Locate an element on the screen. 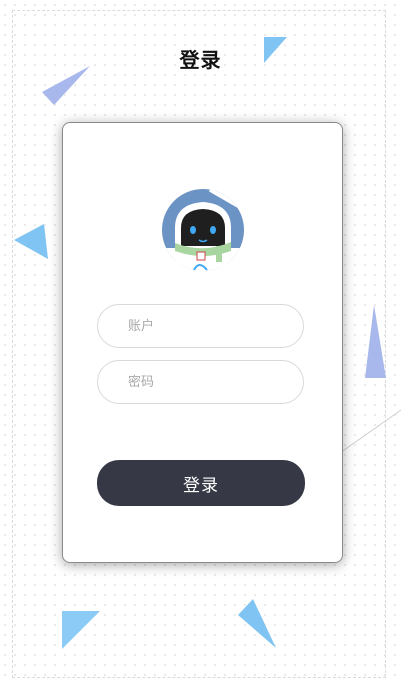 This screenshot has height=683, width=401. decor-triangle-blue-left is located at coordinates (31, 241).